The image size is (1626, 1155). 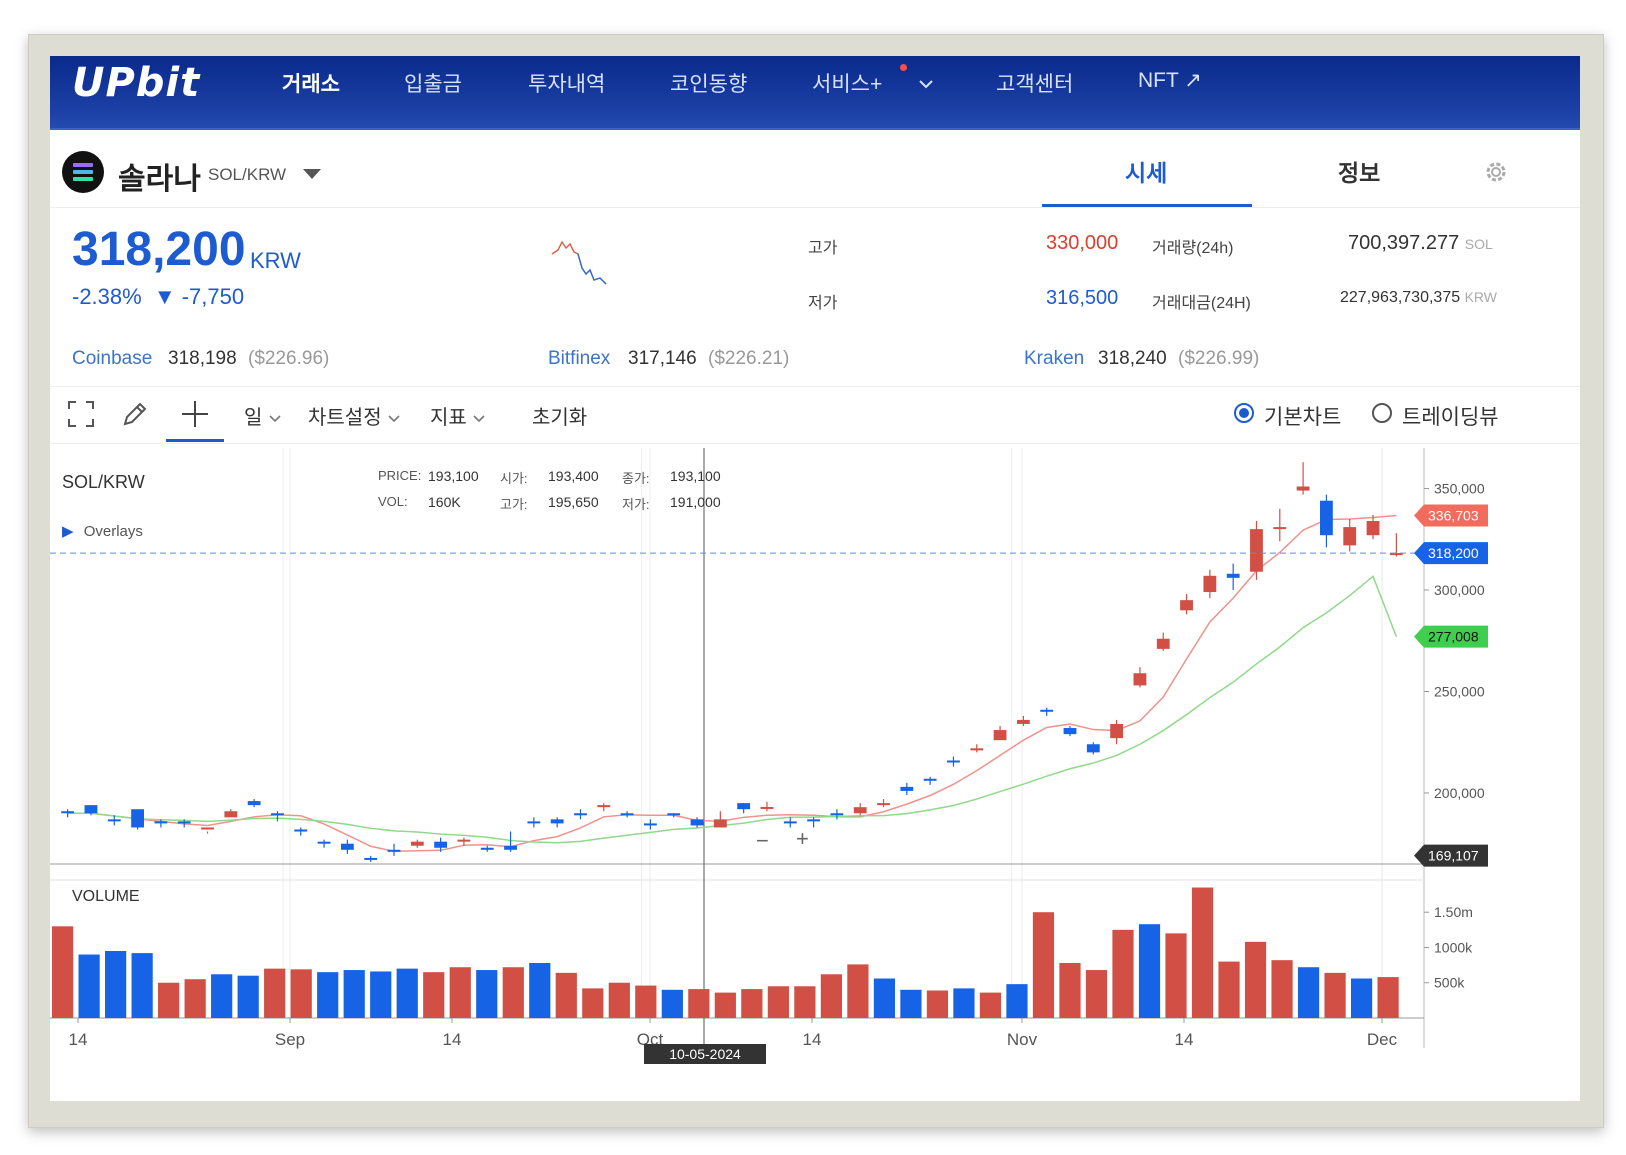 What do you see at coordinates (1453, 947) in the screenshot?
I see `volume-tick-label: 1000k` at bounding box center [1453, 947].